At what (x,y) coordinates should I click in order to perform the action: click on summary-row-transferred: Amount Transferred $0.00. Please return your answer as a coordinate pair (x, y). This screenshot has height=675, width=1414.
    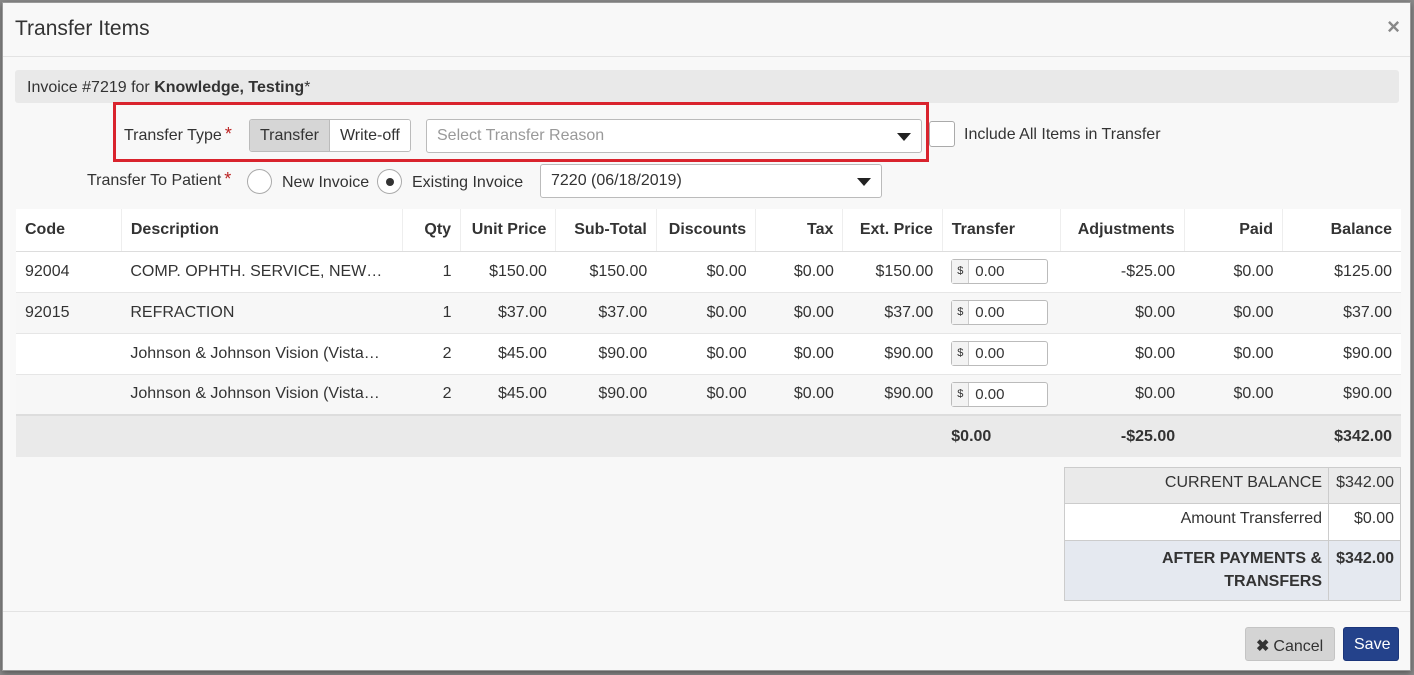
    Looking at the image, I should click on (1232, 522).